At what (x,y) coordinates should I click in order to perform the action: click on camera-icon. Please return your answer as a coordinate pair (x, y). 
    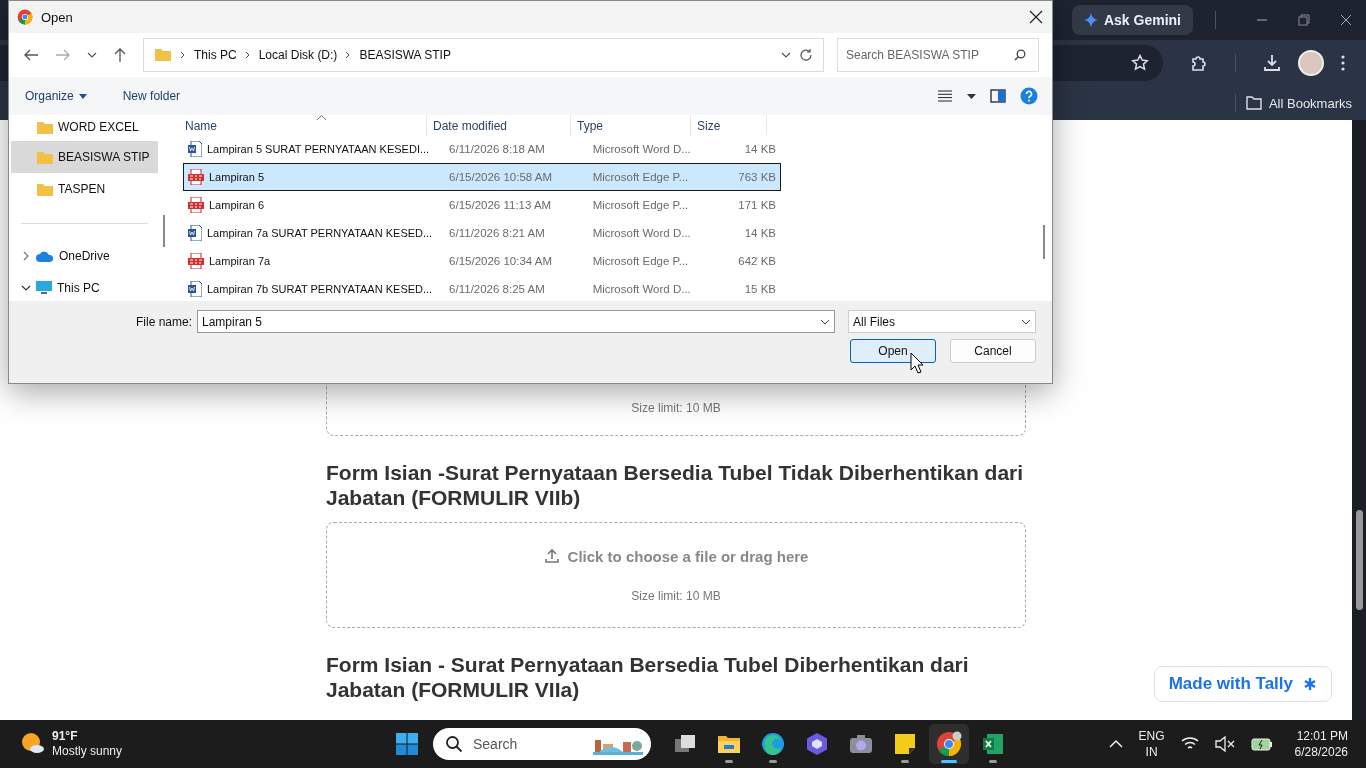
    Looking at the image, I should click on (861, 744).